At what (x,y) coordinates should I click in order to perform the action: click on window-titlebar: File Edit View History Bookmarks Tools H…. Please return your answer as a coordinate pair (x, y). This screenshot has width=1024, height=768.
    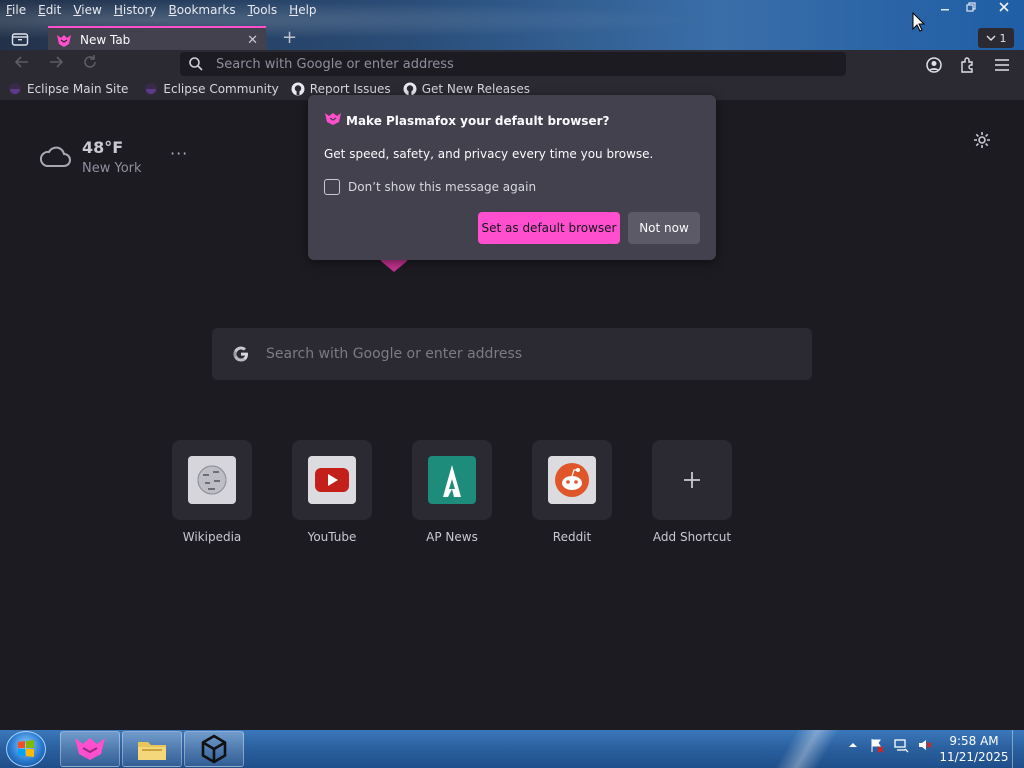
    Looking at the image, I should click on (512, 26).